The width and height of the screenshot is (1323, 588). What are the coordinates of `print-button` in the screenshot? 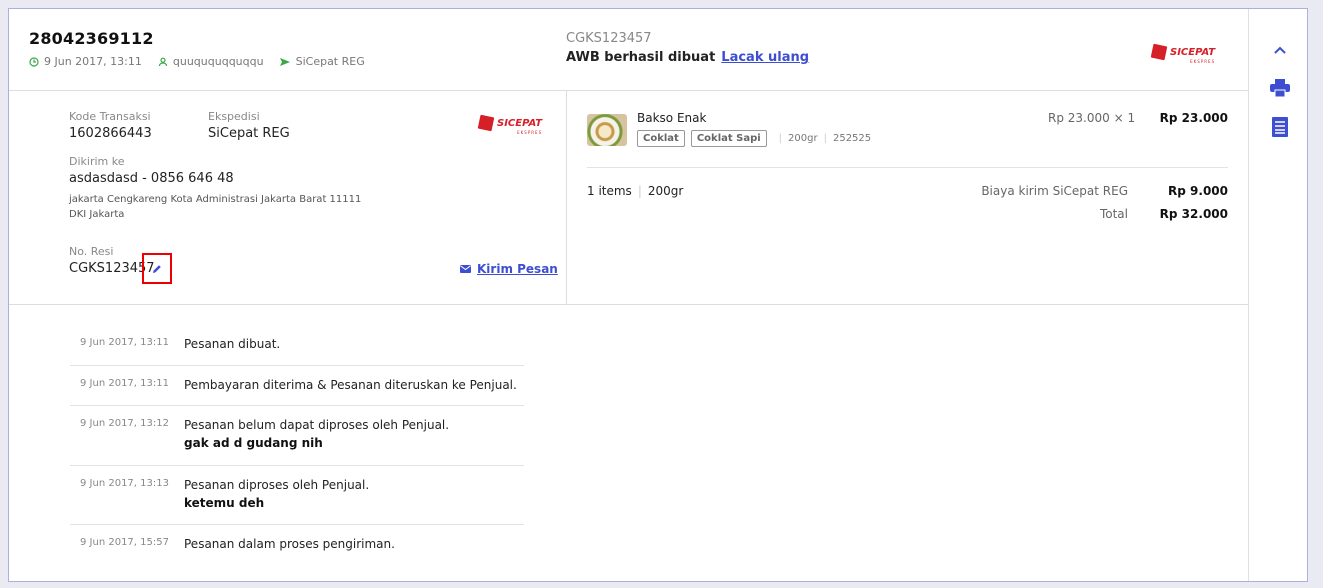 It's located at (1280, 88).